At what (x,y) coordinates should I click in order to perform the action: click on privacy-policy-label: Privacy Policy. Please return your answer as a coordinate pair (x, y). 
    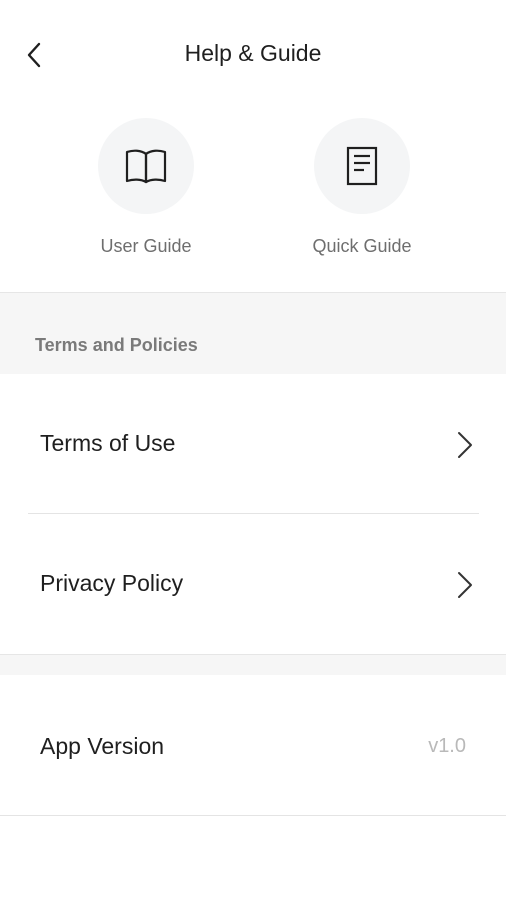
    Looking at the image, I should click on (112, 583).